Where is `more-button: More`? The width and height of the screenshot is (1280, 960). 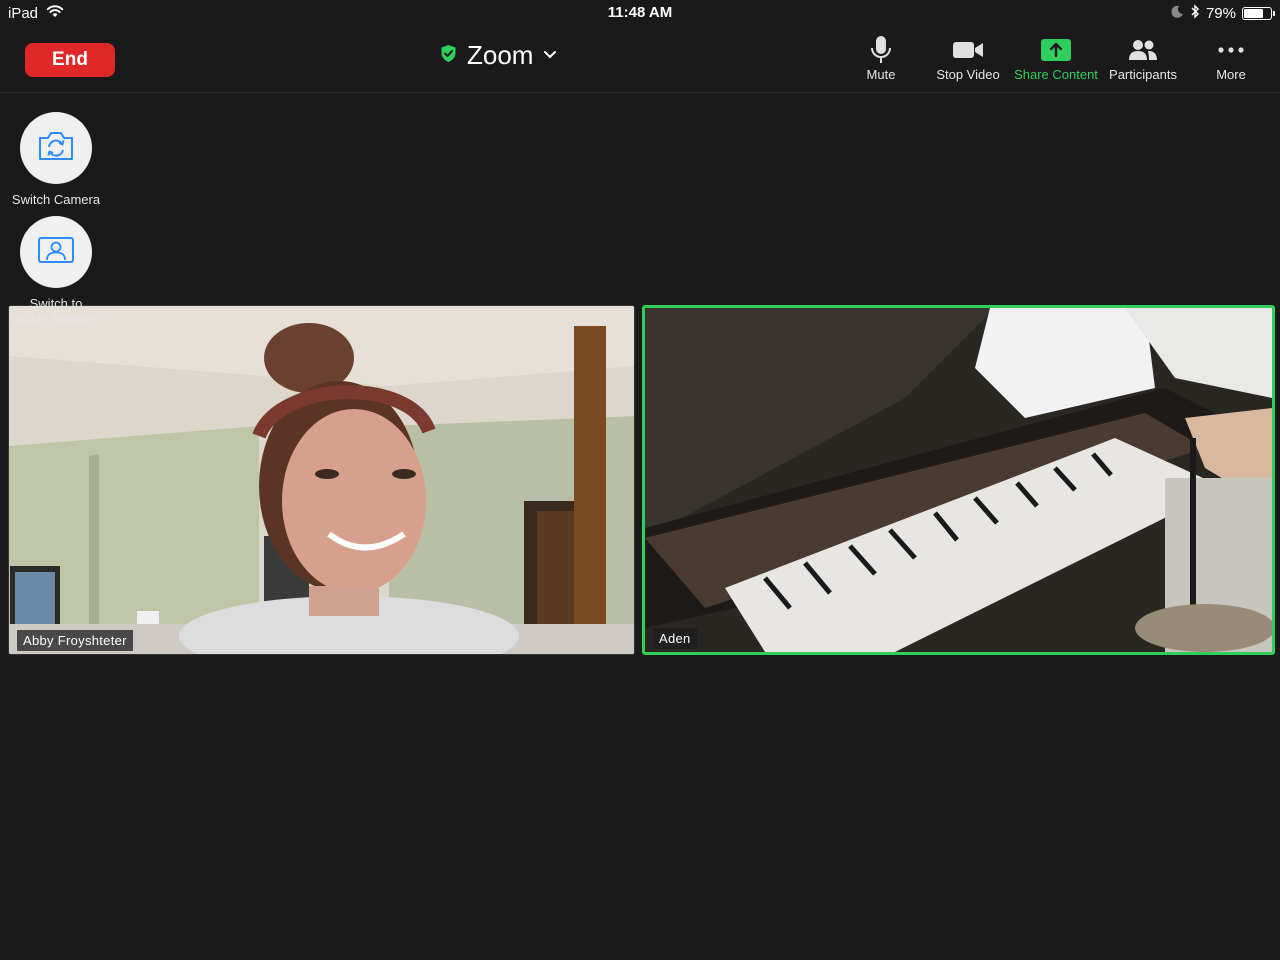
more-button: More is located at coordinates (1231, 60).